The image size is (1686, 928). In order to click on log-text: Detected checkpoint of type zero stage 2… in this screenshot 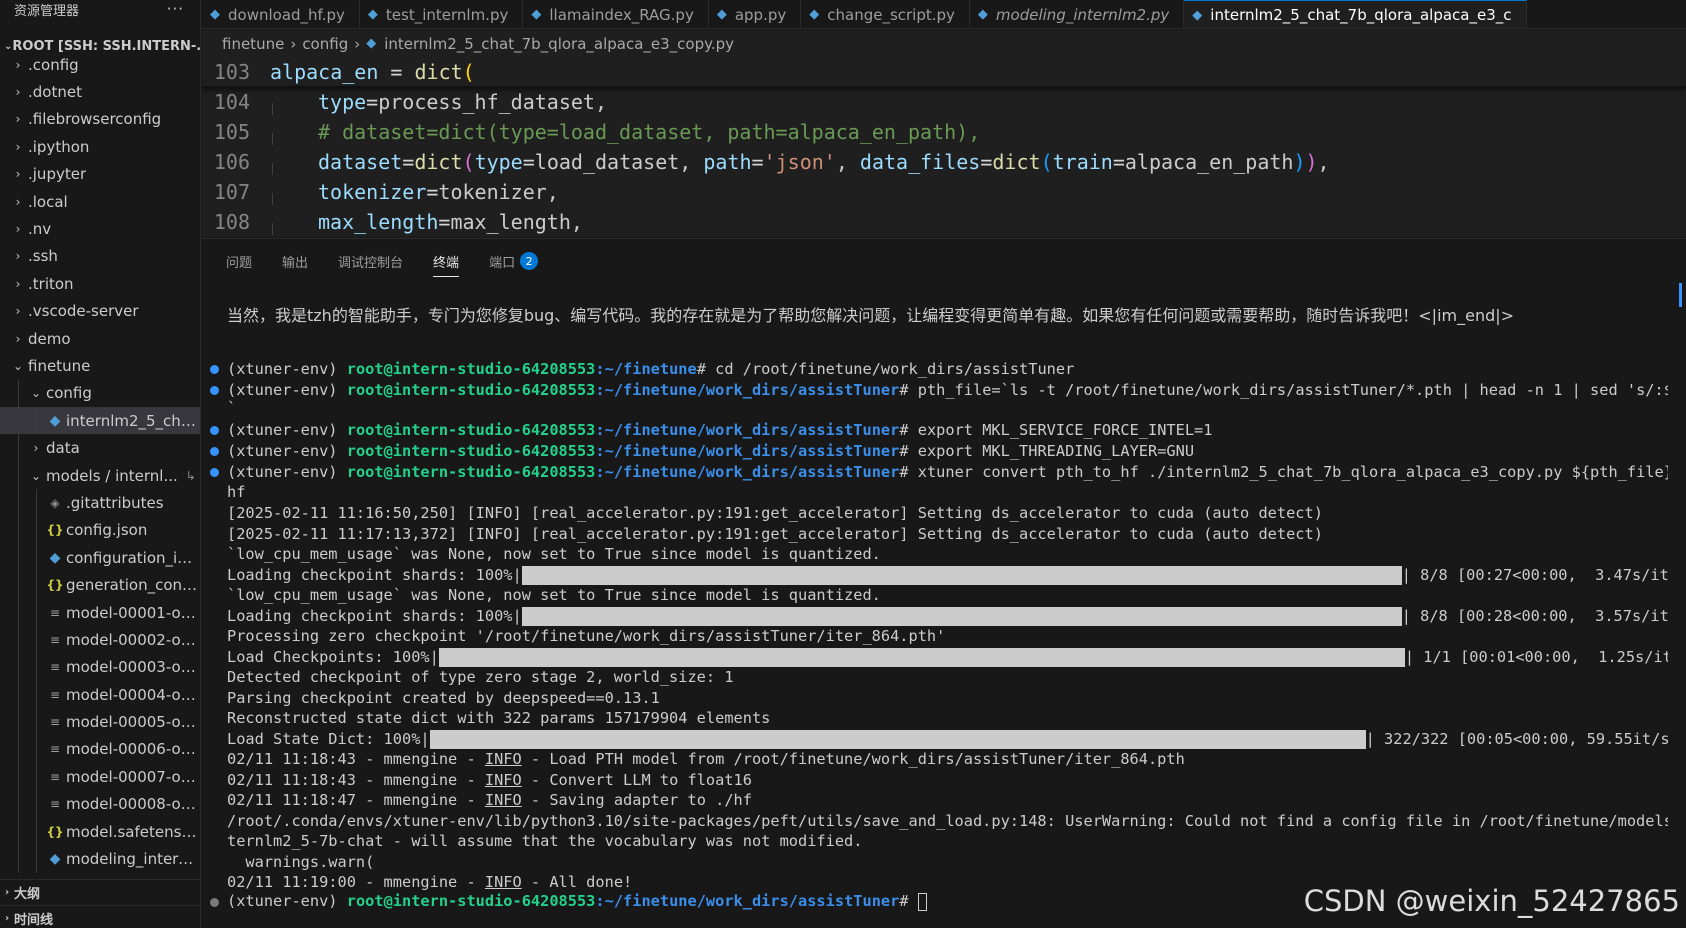, I will do `click(480, 677)`.